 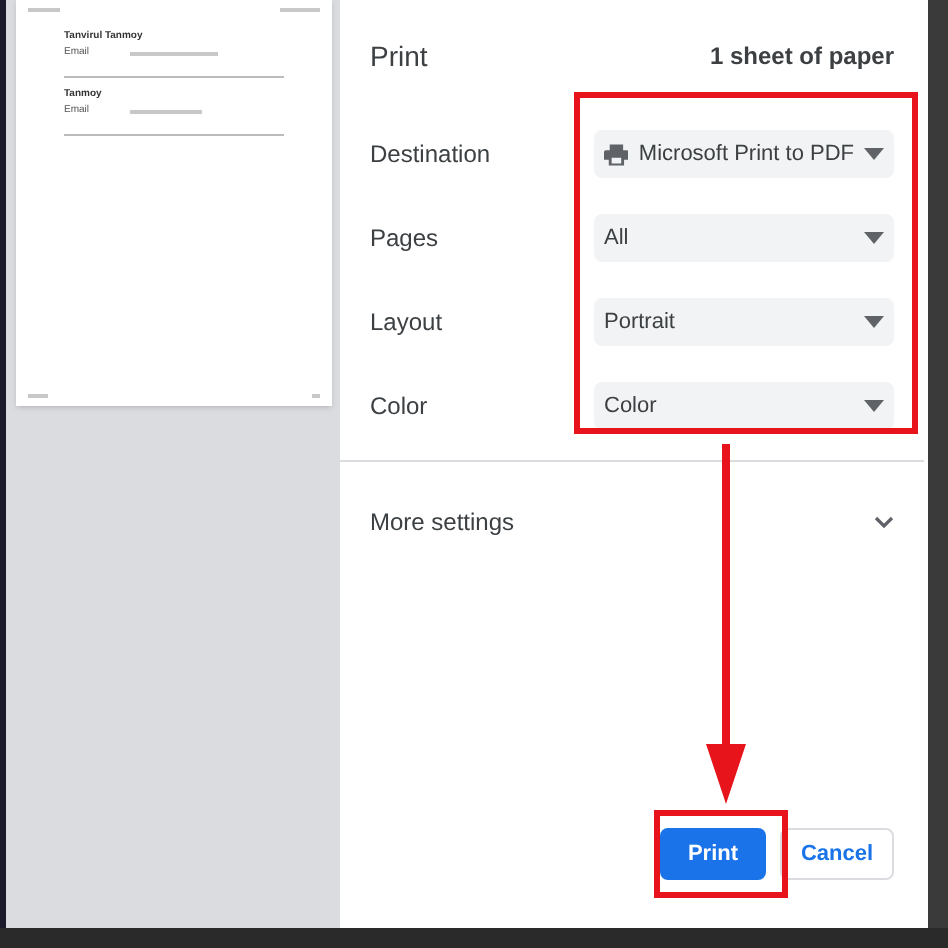 What do you see at coordinates (616, 154) in the screenshot?
I see `printer-icon` at bounding box center [616, 154].